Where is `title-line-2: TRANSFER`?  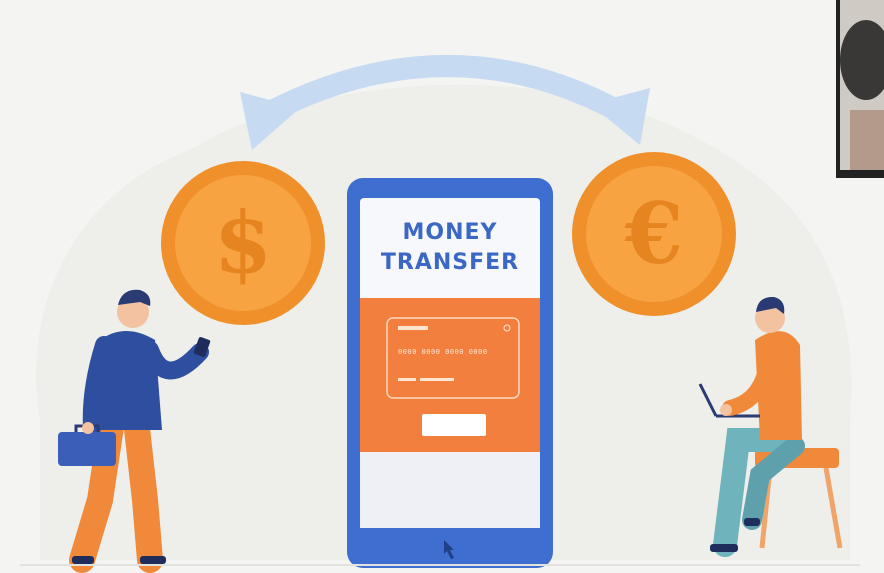
title-line-2: TRANSFER is located at coordinates (450, 262).